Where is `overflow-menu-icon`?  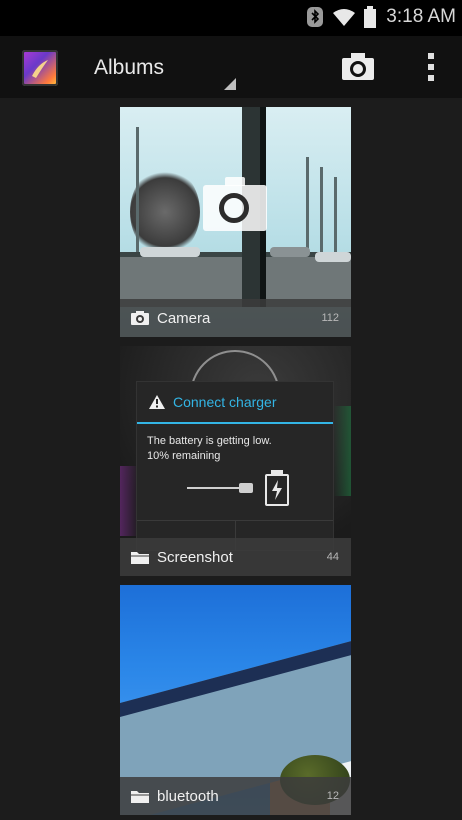 overflow-menu-icon is located at coordinates (431, 67).